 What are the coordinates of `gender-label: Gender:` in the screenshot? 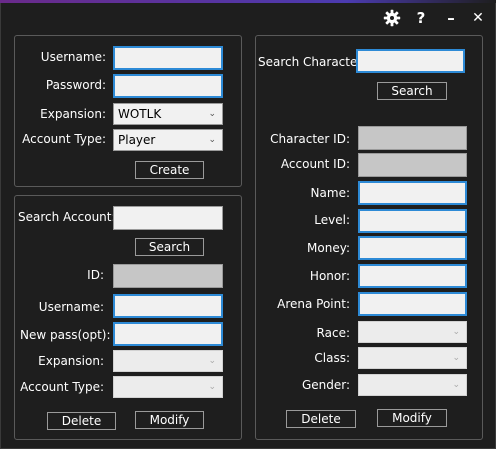 It's located at (325, 385).